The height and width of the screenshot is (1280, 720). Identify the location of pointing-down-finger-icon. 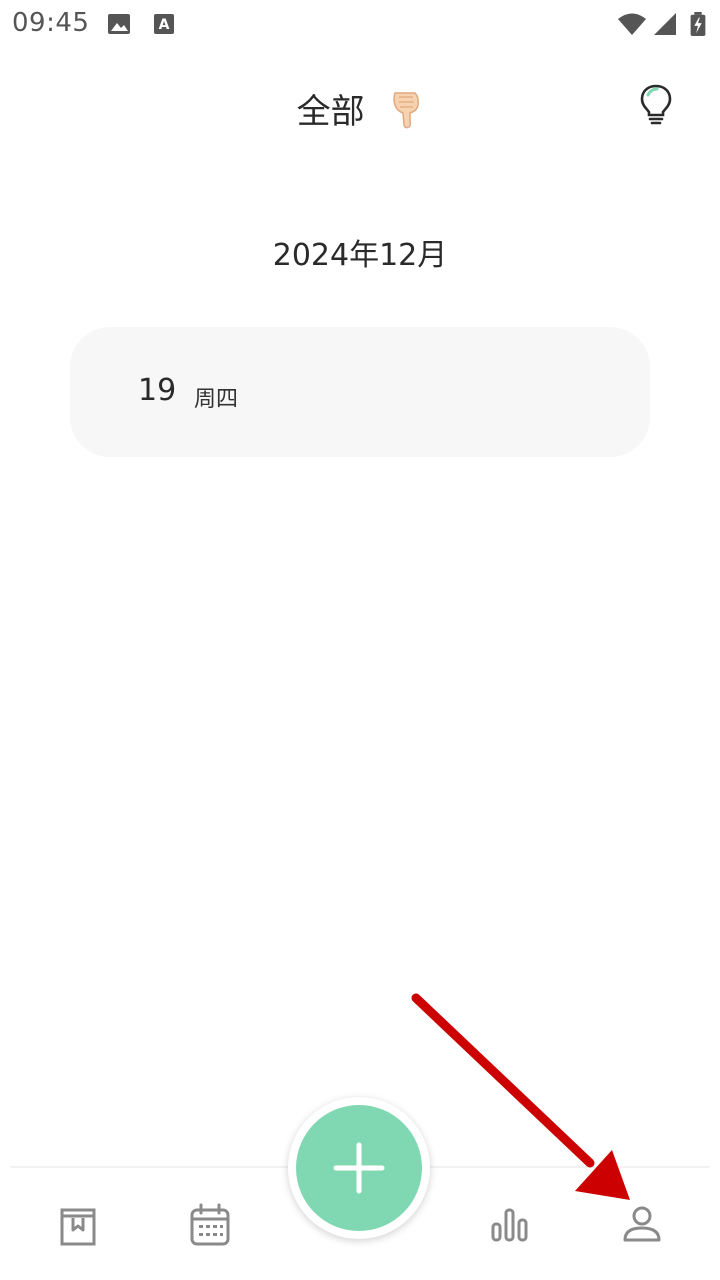
(406, 109).